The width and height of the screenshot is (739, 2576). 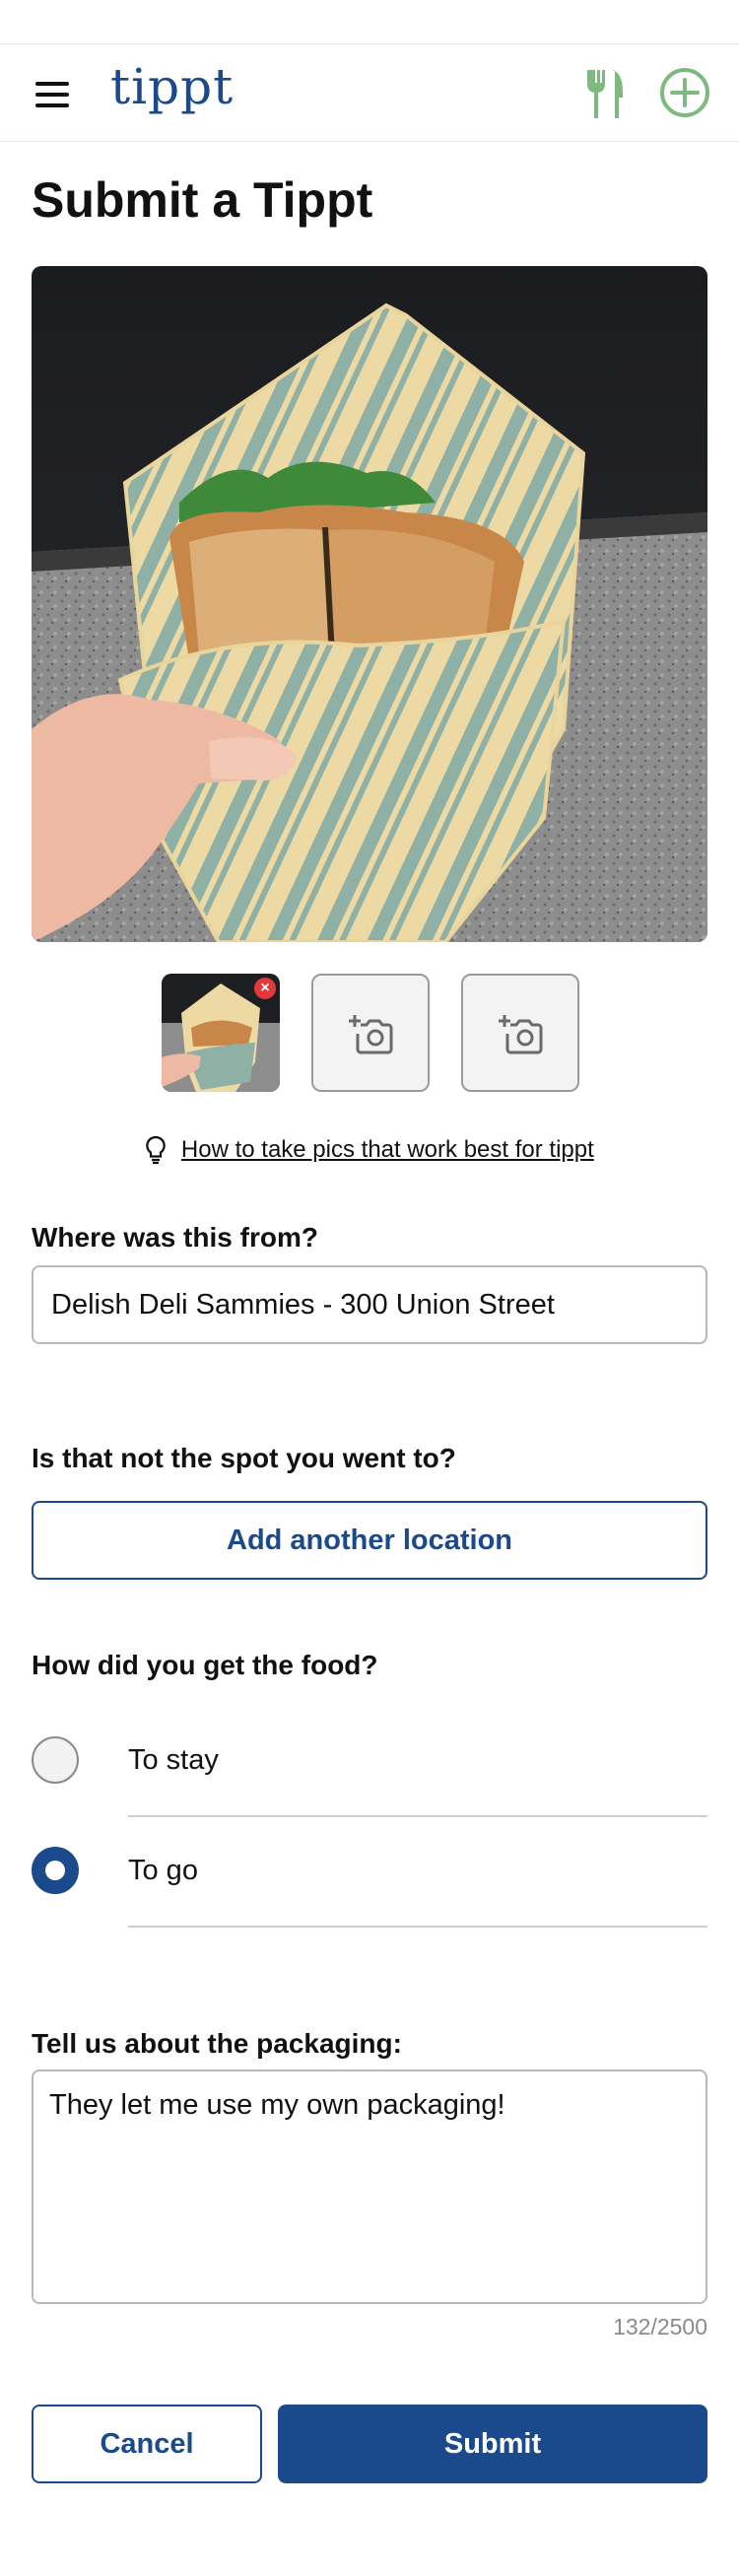 I want to click on packaging-textarea: They let me use my own packaging!, so click(x=370, y=2186).